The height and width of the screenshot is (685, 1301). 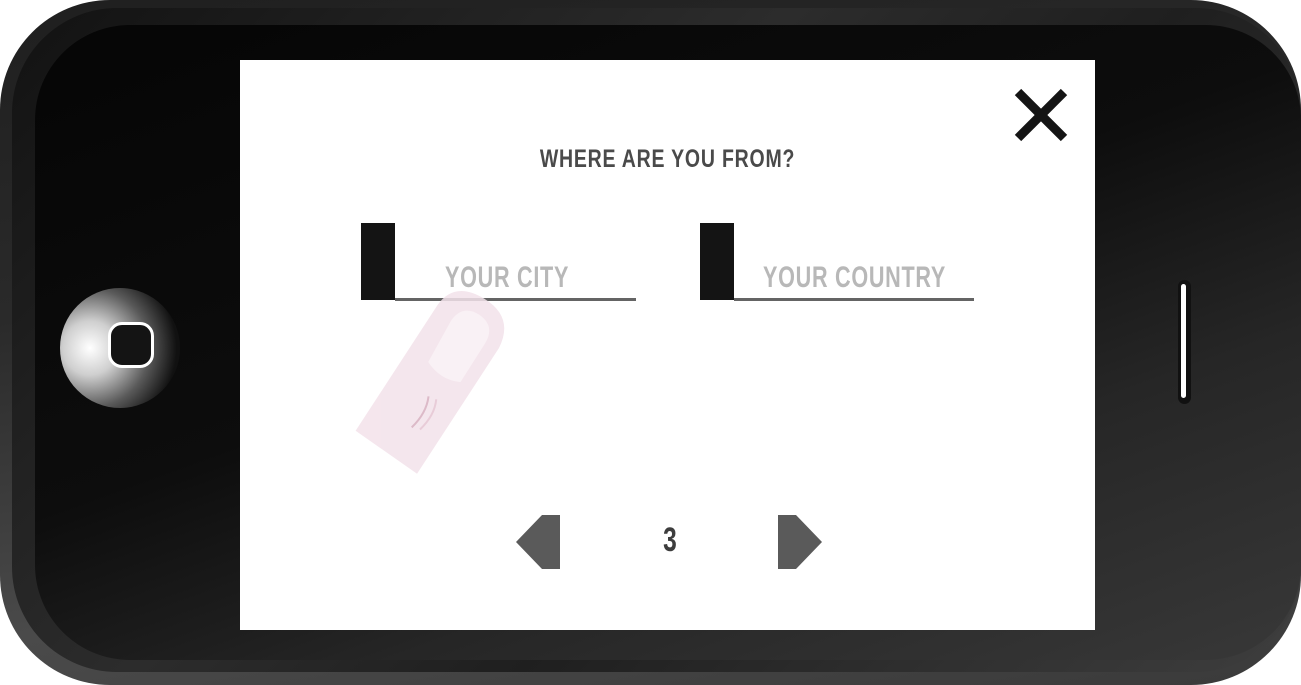 What do you see at coordinates (540, 542) in the screenshot?
I see `previous-arrow-icon` at bounding box center [540, 542].